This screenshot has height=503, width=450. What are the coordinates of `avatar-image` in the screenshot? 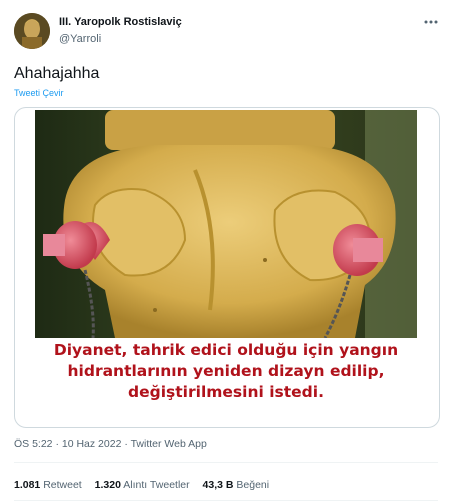 It's located at (32, 31).